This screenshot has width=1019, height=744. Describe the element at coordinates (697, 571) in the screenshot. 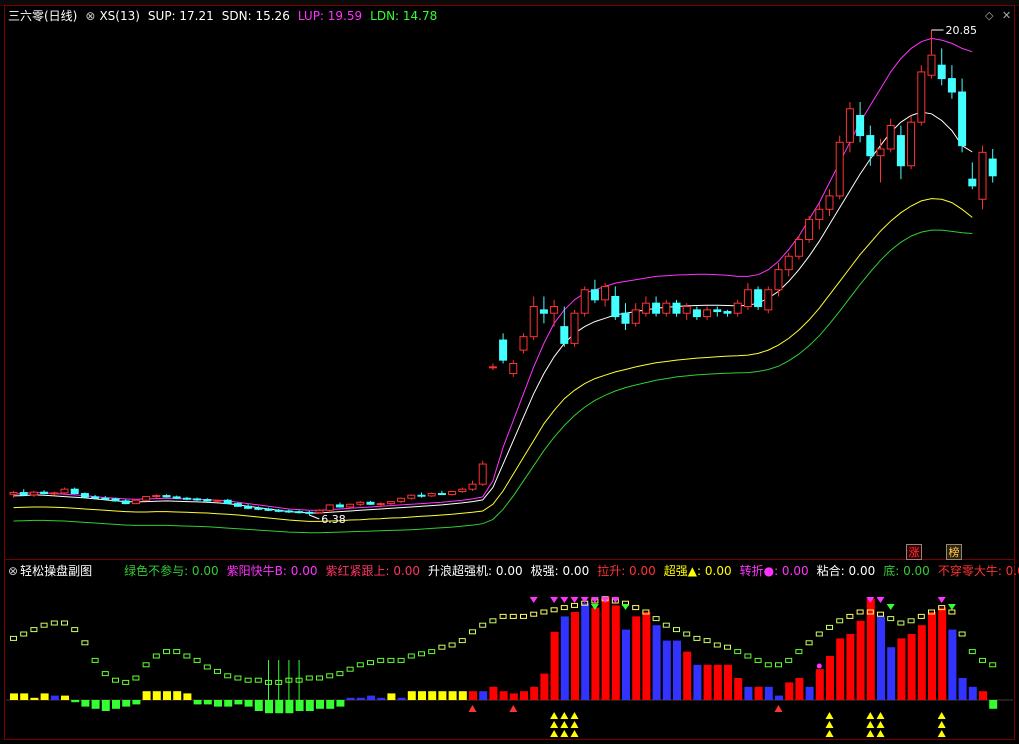

I see `sub-legend-item: 超强▲: 0.00` at that location.